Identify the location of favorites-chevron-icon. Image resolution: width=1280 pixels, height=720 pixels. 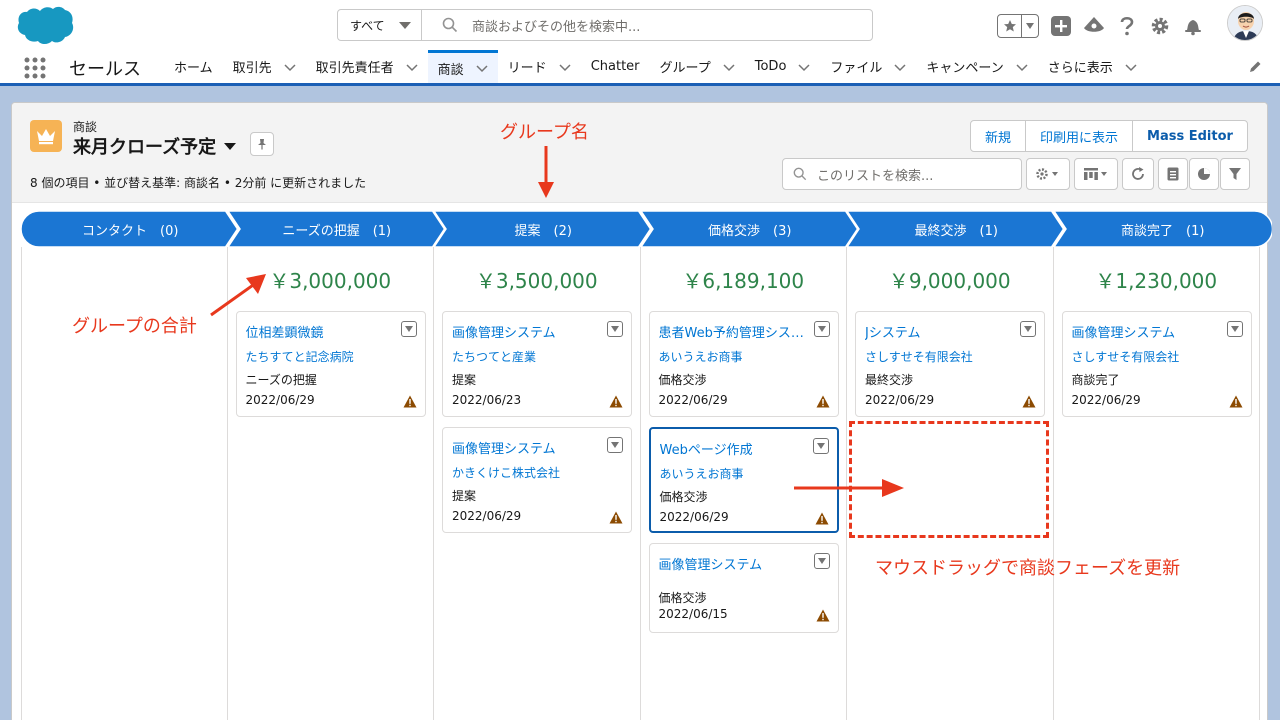
(1030, 26).